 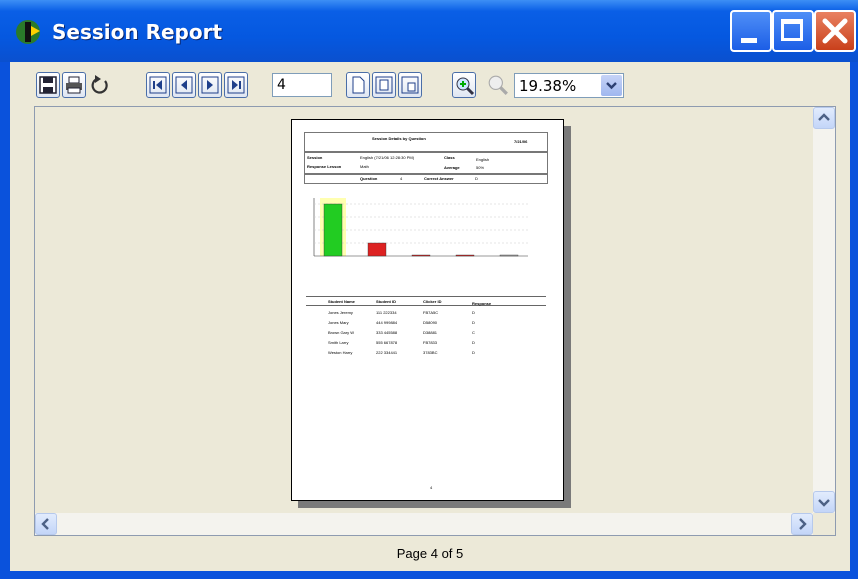 I want to click on maximize-icon, so click(x=792, y=30).